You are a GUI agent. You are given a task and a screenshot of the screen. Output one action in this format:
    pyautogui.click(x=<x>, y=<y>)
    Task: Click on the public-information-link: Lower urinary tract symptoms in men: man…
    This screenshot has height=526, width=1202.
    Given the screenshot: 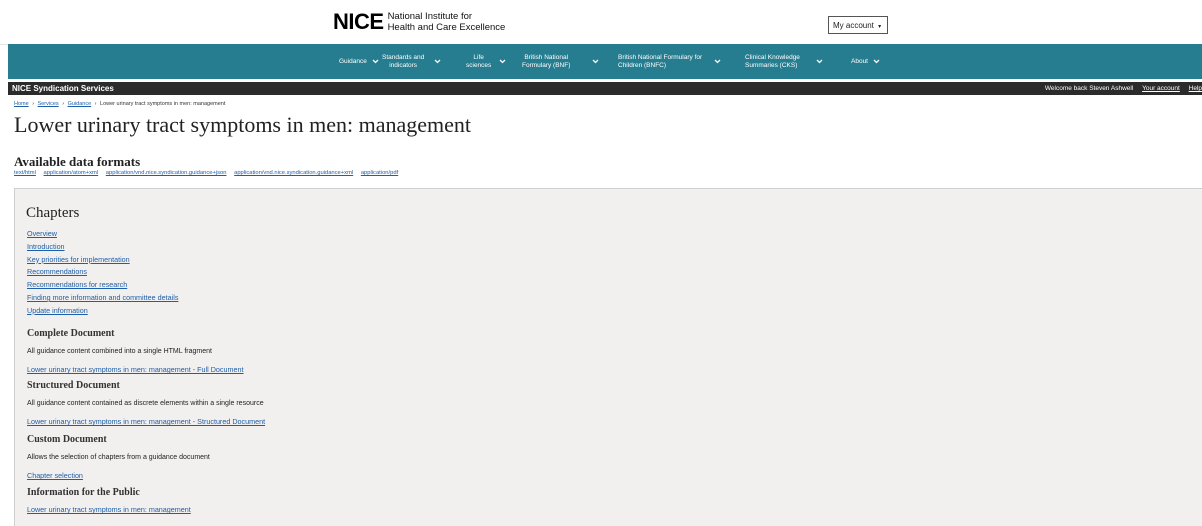 What is the action you would take?
    pyautogui.click(x=109, y=510)
    